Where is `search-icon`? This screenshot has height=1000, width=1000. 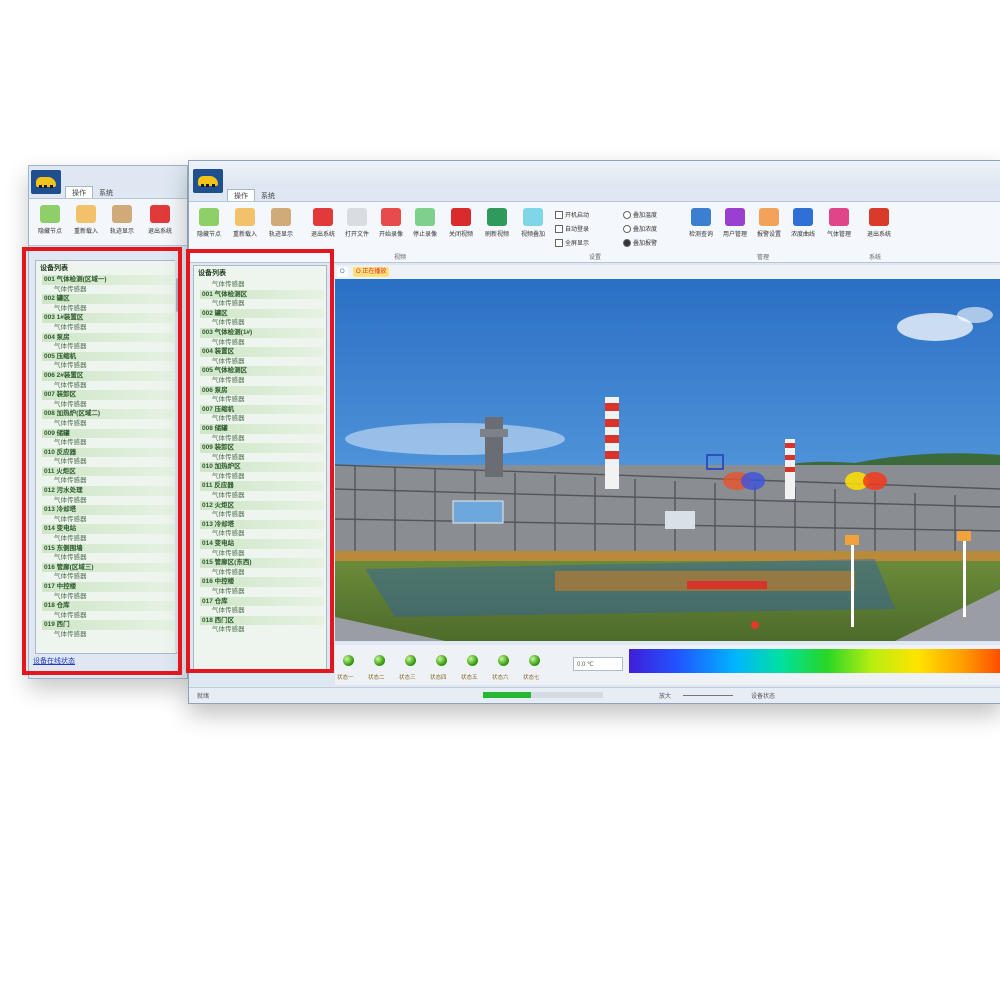 search-icon is located at coordinates (701, 217).